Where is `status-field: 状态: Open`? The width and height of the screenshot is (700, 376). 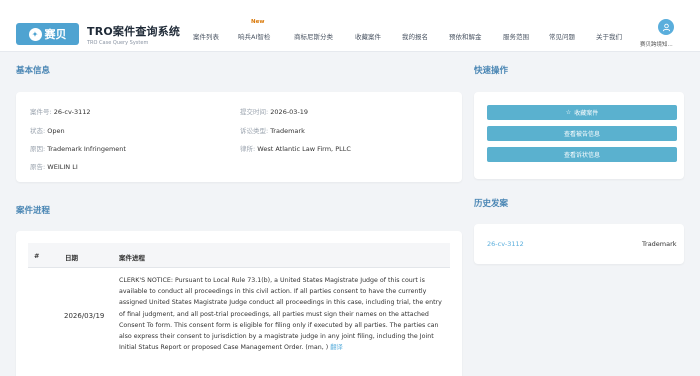 status-field: 状态: Open is located at coordinates (47, 131).